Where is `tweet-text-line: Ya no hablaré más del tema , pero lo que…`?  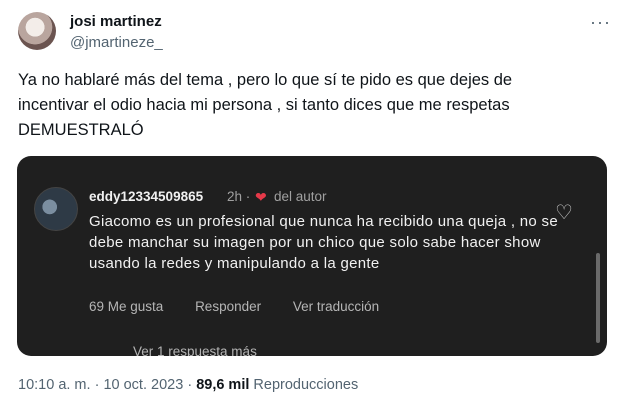
tweet-text-line: Ya no hablaré más del tema , pero lo que… is located at coordinates (265, 80).